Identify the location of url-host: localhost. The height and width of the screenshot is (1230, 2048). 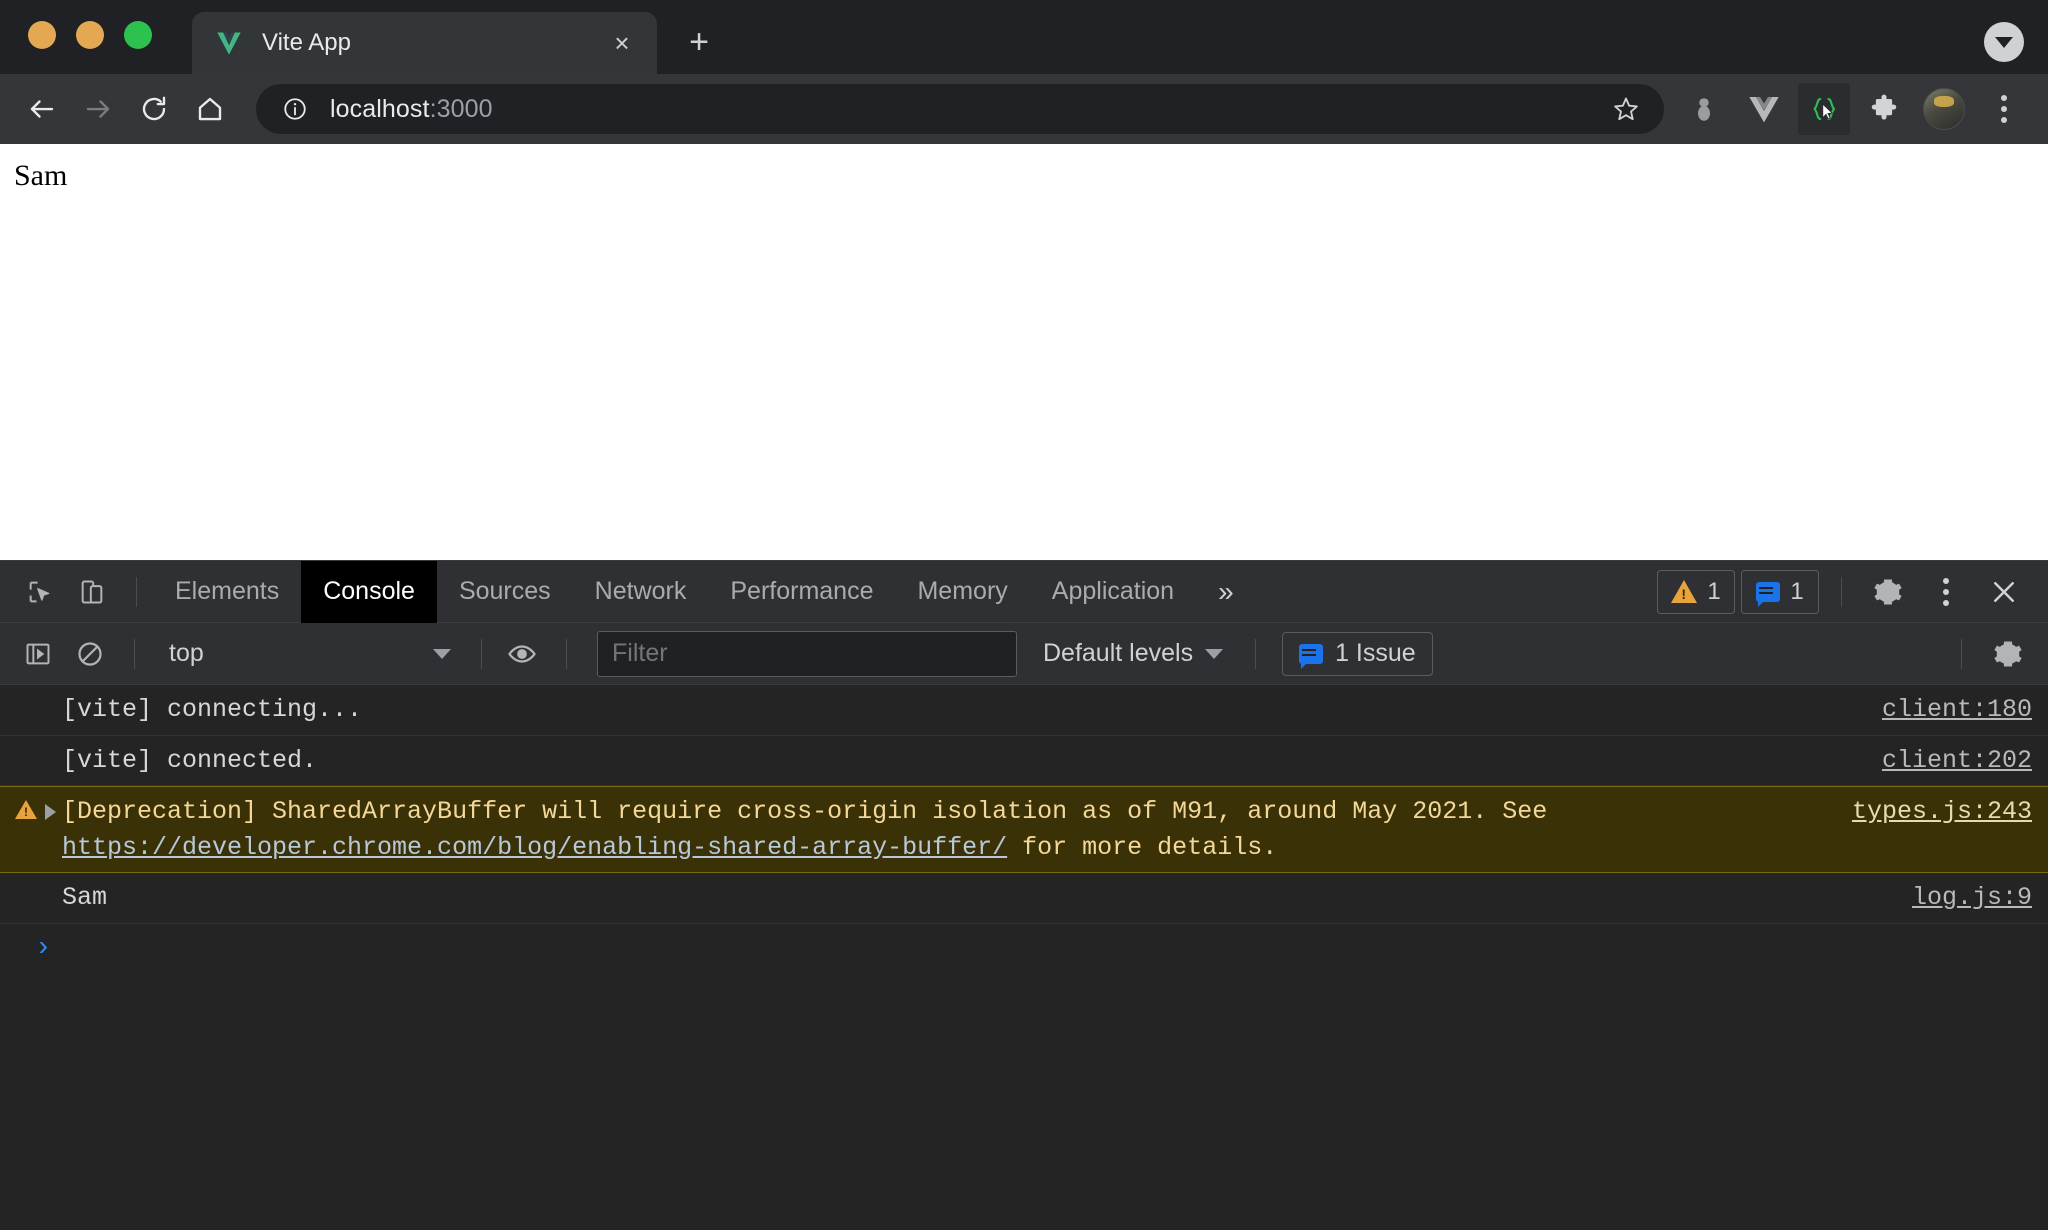
(380, 108).